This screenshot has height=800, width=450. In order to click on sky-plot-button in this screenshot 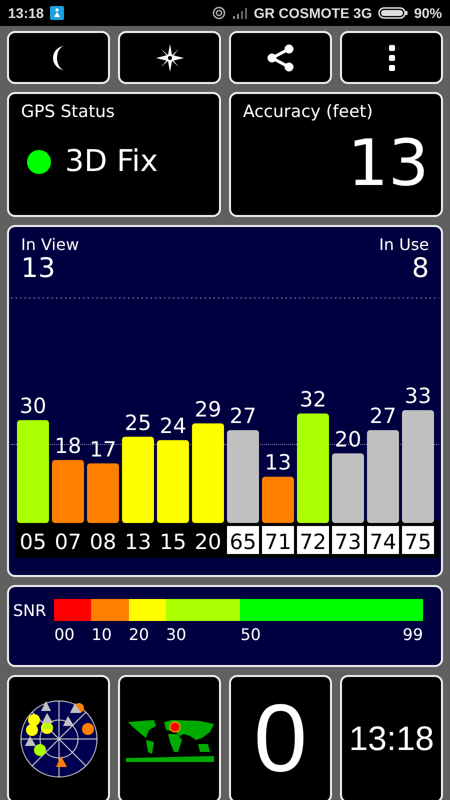, I will do `click(58, 737)`.